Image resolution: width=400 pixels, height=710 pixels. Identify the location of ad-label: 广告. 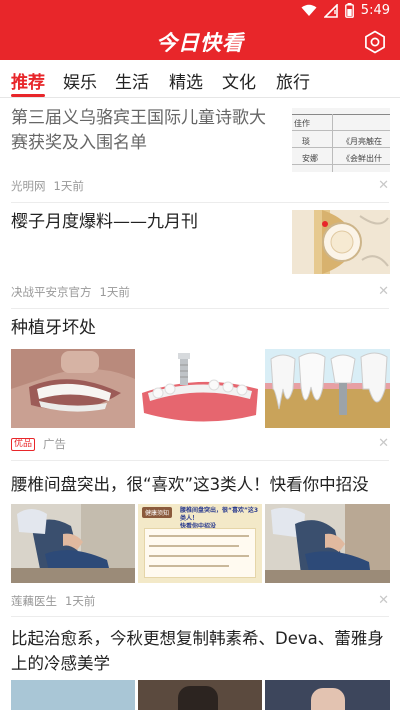
(55, 444).